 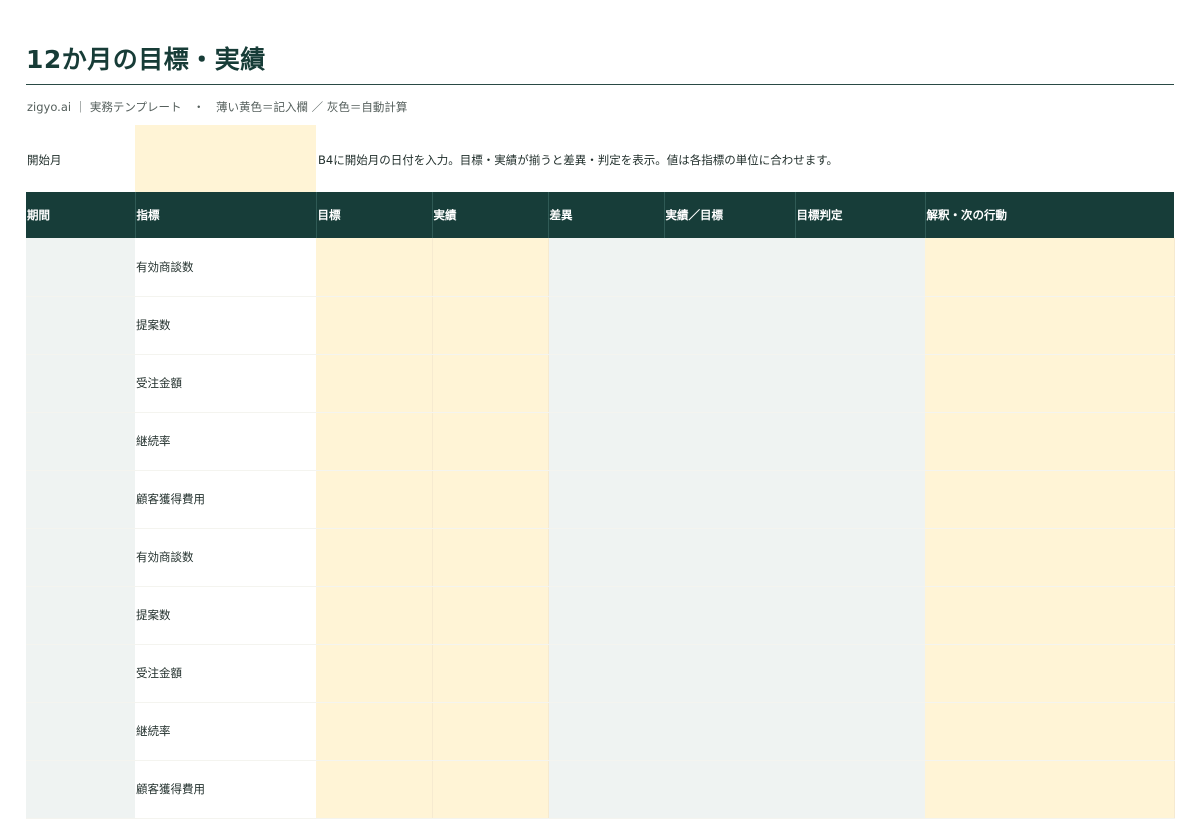 I want to click on header-action: 解釈・次の行動, so click(x=1049, y=215).